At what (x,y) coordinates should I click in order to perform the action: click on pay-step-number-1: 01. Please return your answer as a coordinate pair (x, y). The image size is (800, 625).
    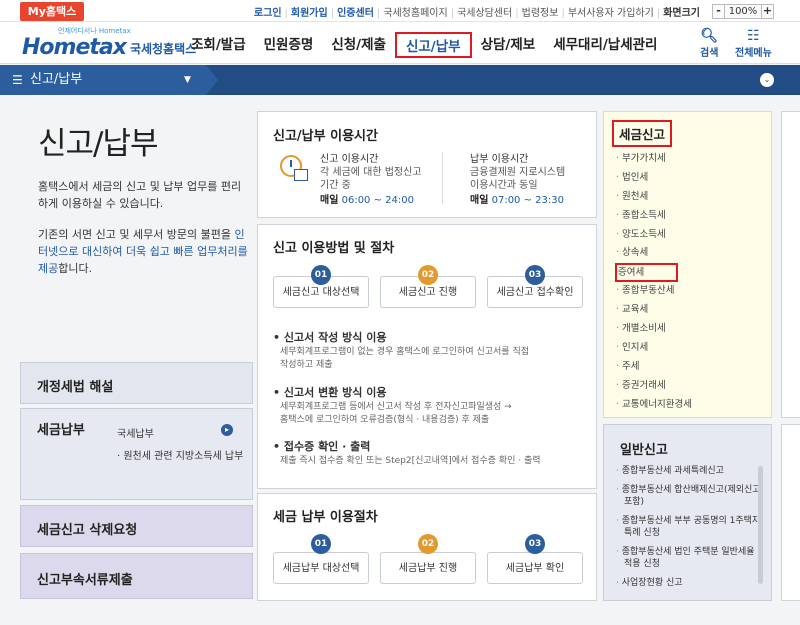
    Looking at the image, I should click on (321, 544).